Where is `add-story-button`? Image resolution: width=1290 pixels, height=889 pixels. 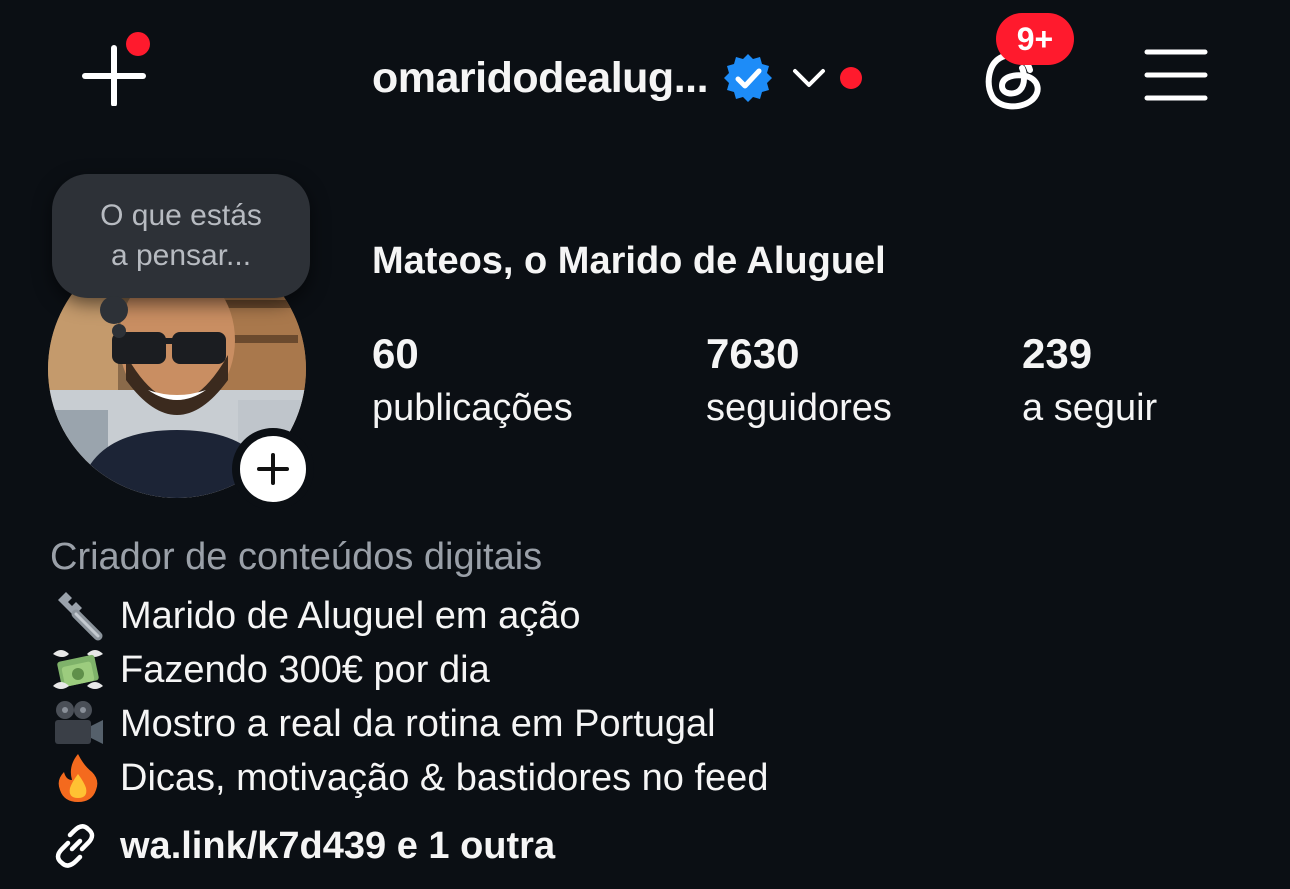
add-story-button is located at coordinates (273, 469).